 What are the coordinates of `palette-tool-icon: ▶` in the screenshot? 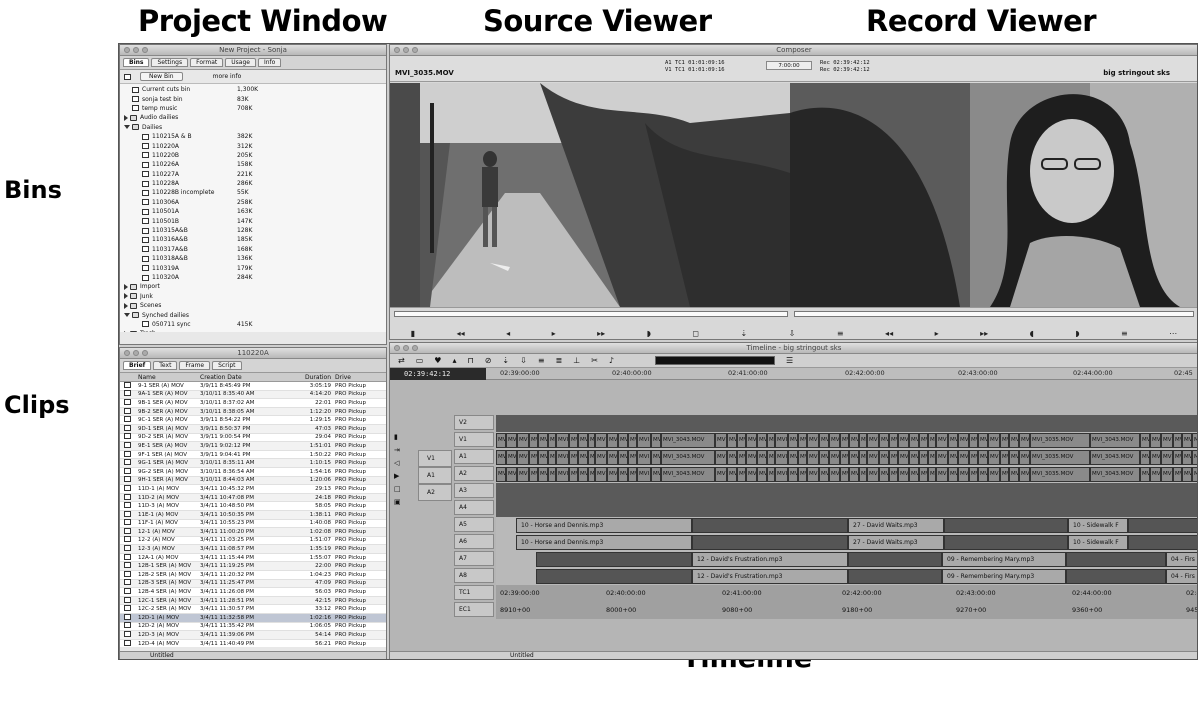 It's located at (401, 476).